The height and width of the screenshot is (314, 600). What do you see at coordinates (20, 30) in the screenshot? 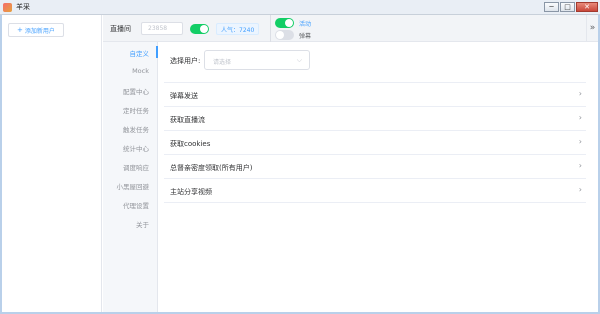
I see `plus-icon: +` at bounding box center [20, 30].